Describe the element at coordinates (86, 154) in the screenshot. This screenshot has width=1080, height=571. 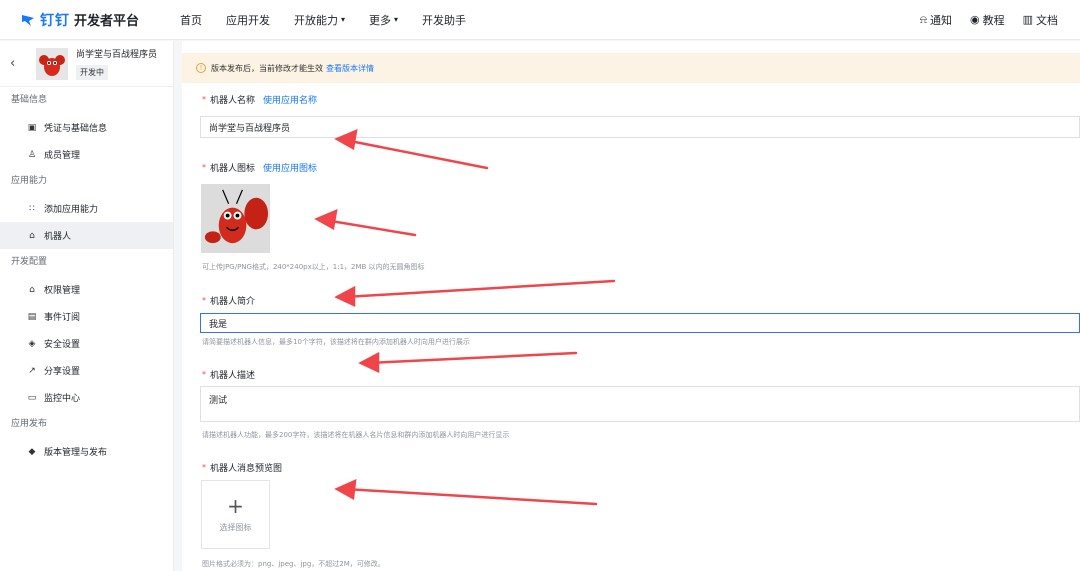
I see `sidebar-item-0-1: ♙ 成员管理` at that location.